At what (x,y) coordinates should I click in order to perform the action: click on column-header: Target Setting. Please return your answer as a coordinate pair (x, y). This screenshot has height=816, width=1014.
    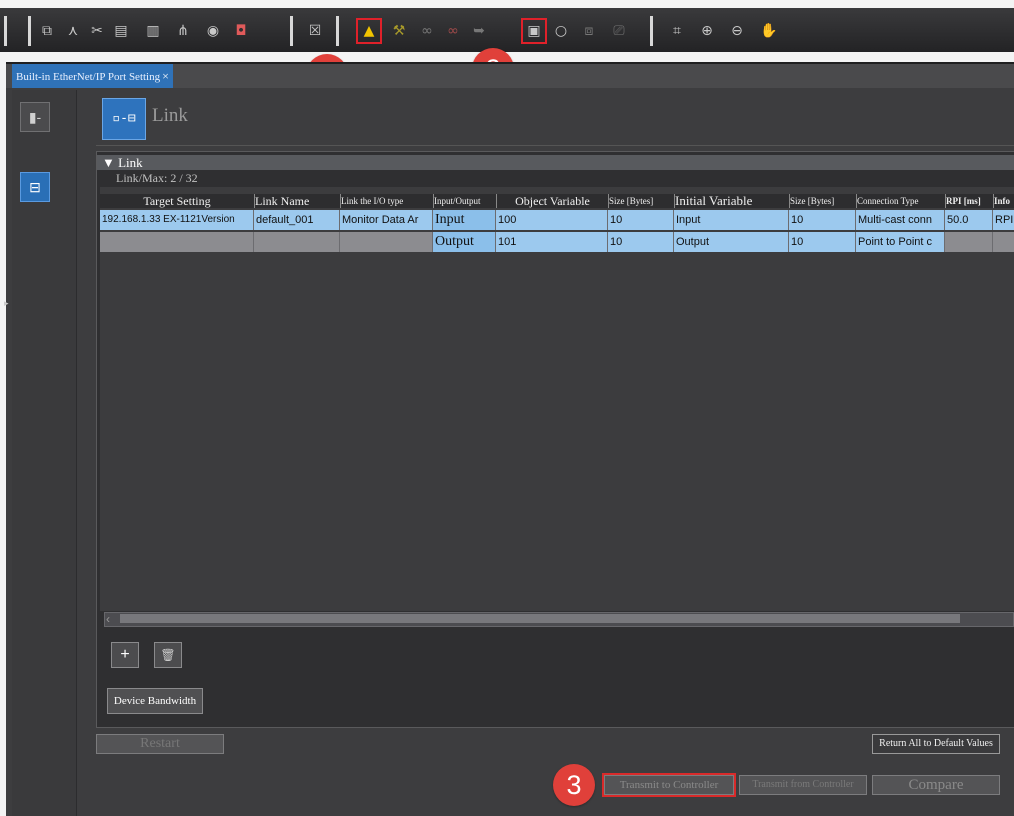
    Looking at the image, I should click on (177, 201).